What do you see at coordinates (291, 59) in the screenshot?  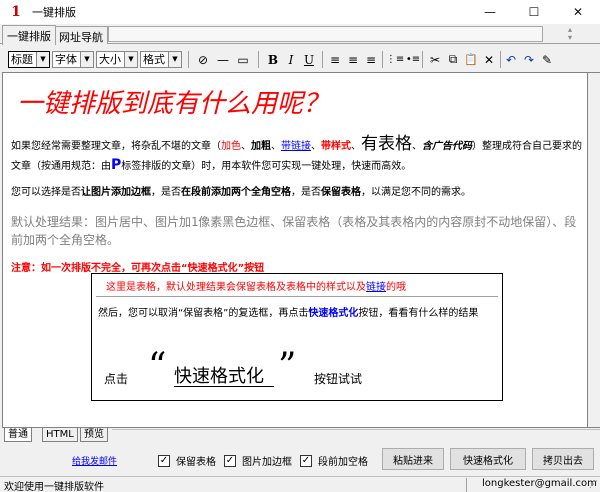 I see `italic-icon: I` at bounding box center [291, 59].